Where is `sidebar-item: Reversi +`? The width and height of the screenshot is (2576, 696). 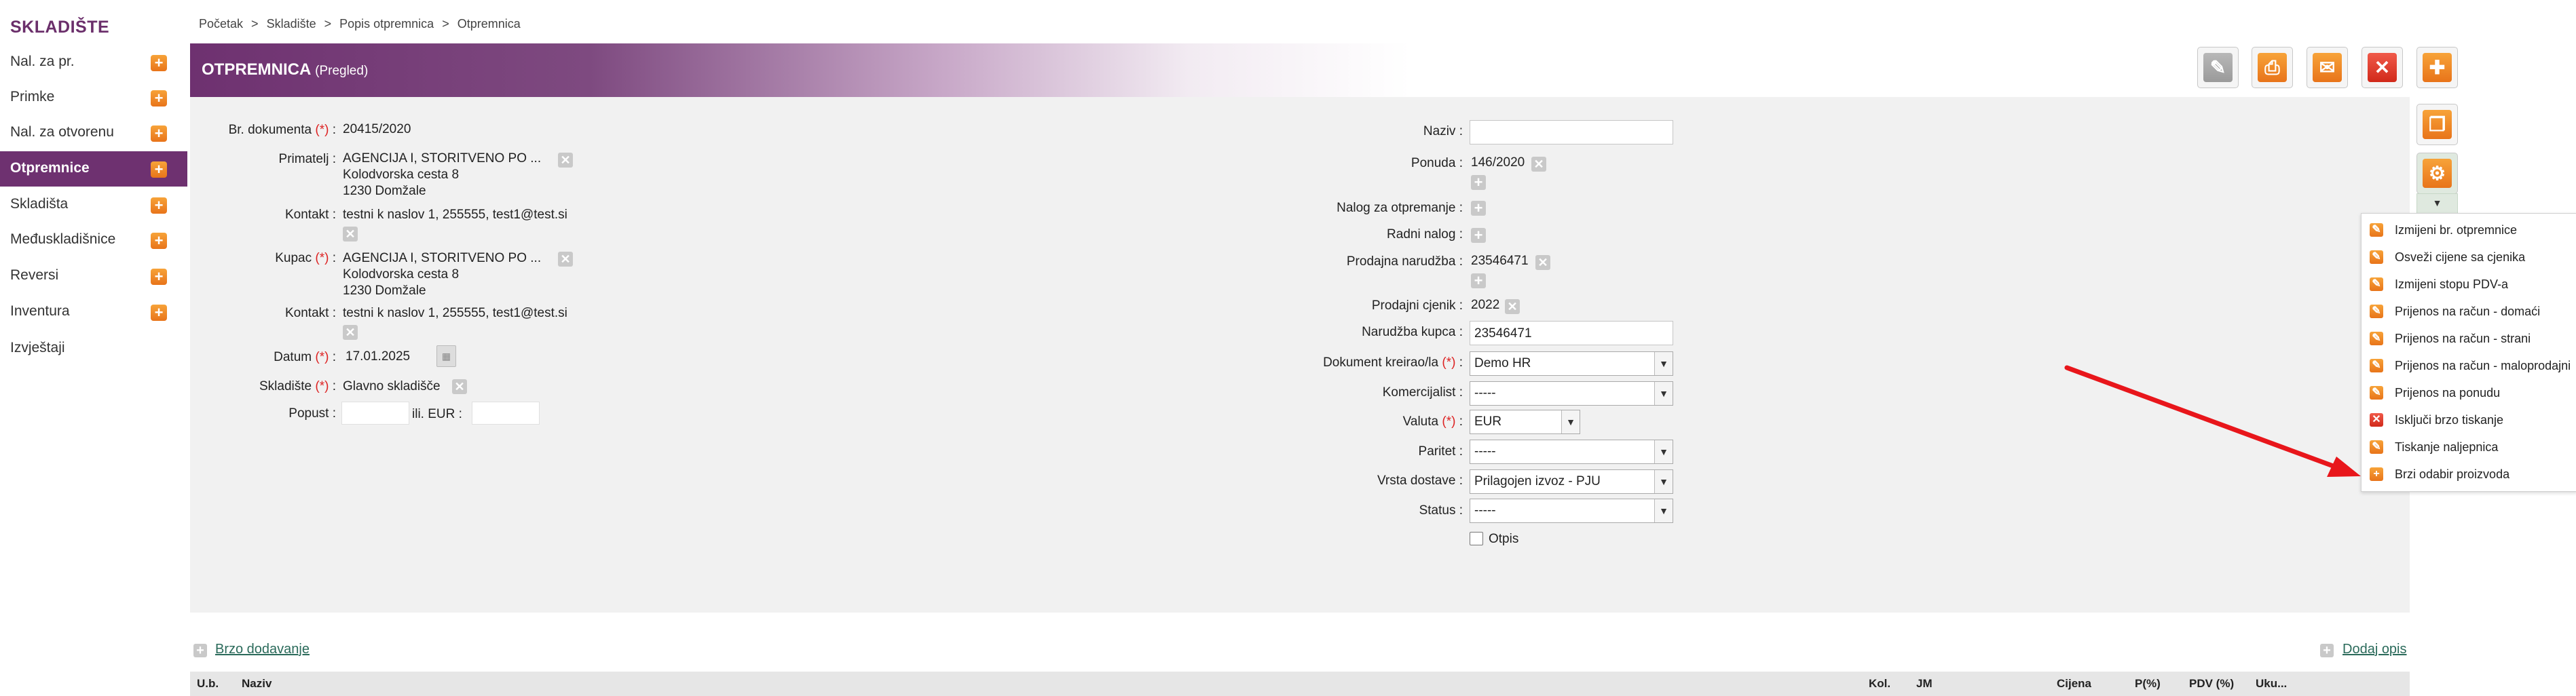 sidebar-item: Reversi + is located at coordinates (94, 276).